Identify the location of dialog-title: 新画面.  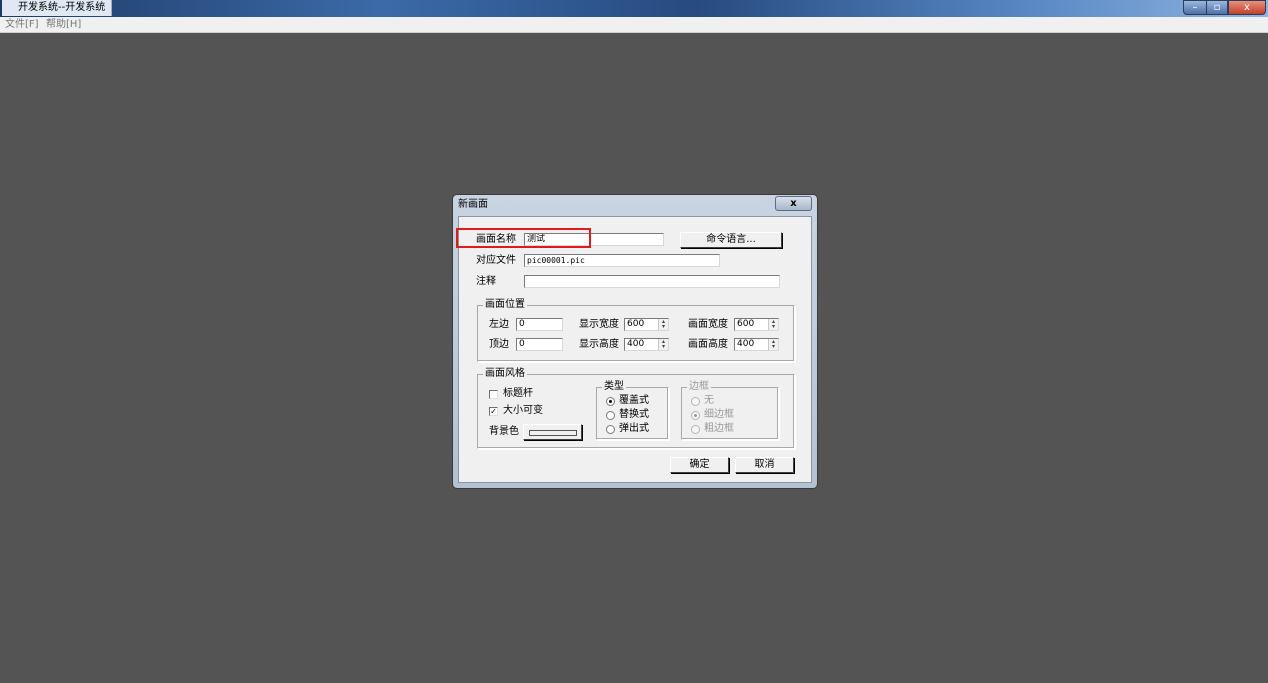
(473, 204).